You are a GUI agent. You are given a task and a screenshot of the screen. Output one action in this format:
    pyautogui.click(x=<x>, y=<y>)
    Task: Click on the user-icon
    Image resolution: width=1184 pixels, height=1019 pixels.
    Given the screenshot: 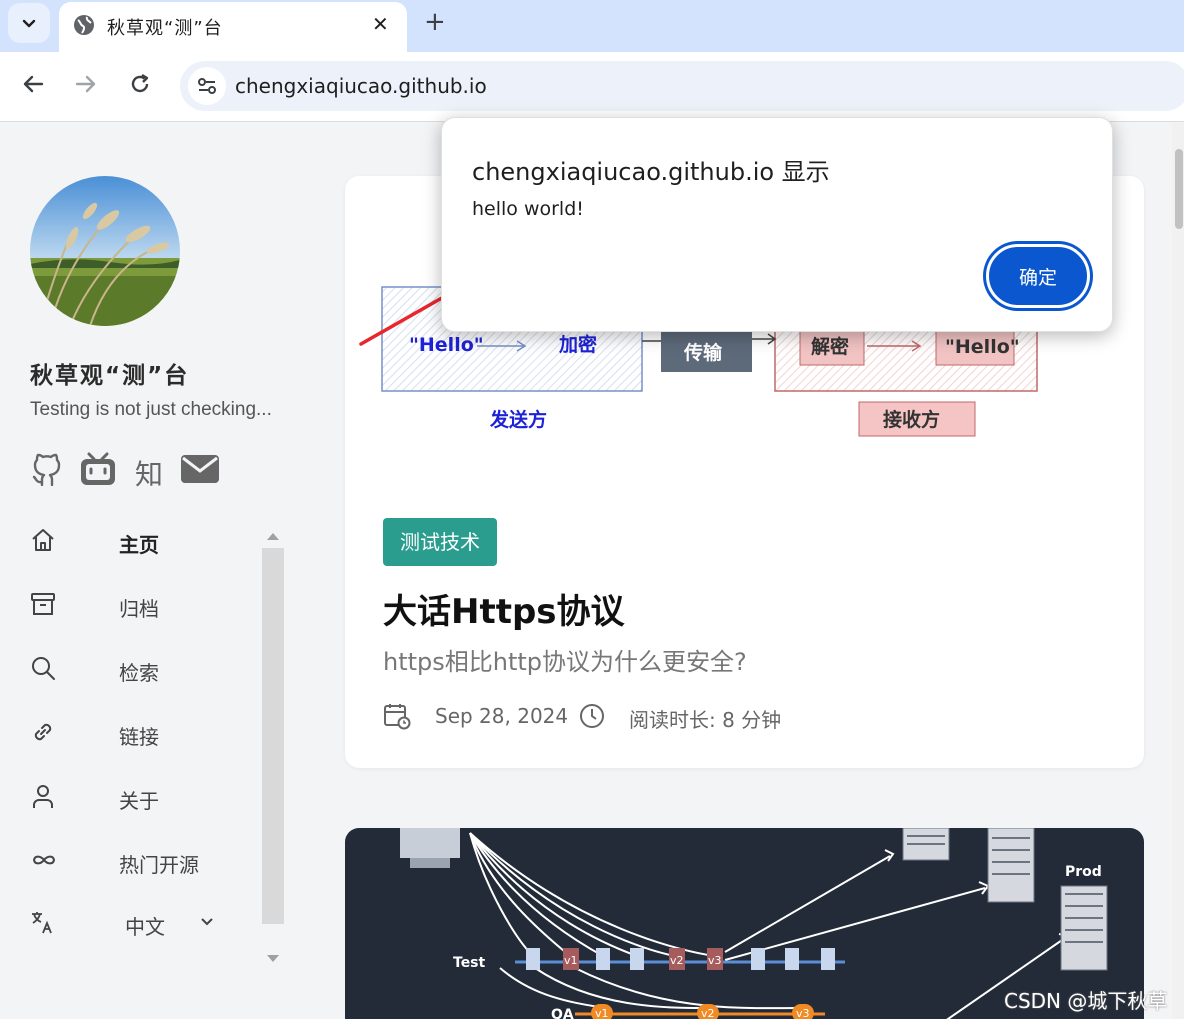 What is the action you would take?
    pyautogui.click(x=43, y=796)
    